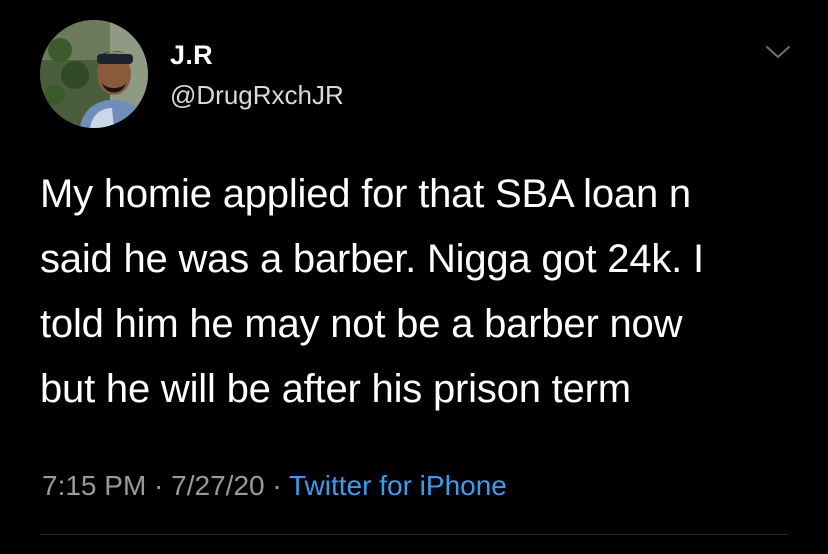 The width and height of the screenshot is (828, 554). What do you see at coordinates (94, 485) in the screenshot?
I see `tweet-time: 7:15 PM` at bounding box center [94, 485].